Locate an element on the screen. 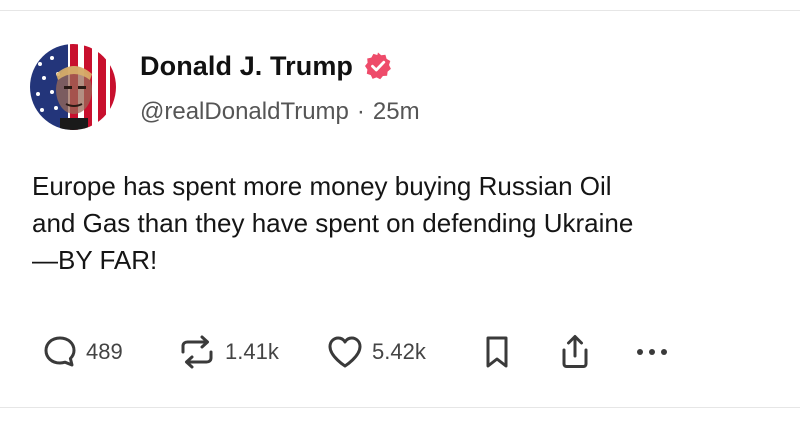 The height and width of the screenshot is (421, 800). author-avatar is located at coordinates (73, 87).